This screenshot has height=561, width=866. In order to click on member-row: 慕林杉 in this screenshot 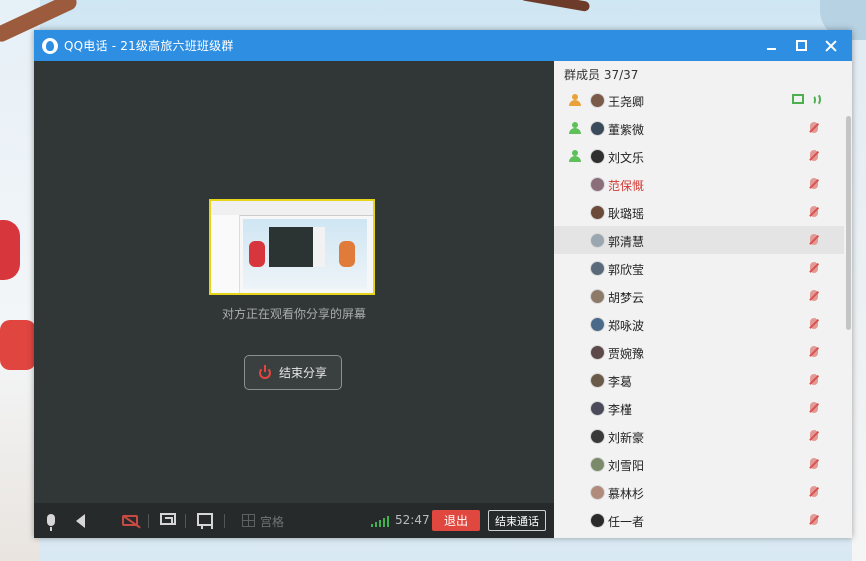, I will do `click(699, 492)`.